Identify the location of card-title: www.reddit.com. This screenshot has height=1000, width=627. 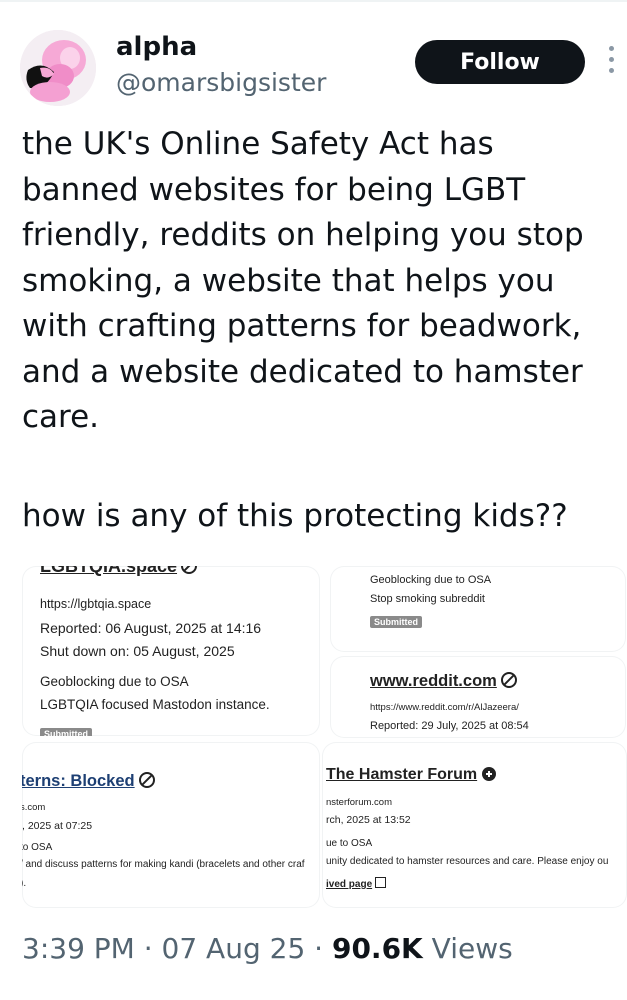
(443, 681).